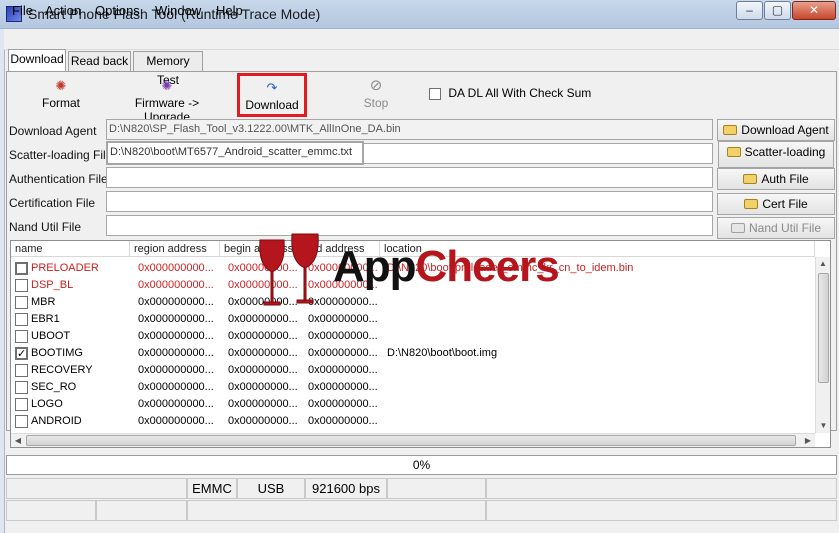  What do you see at coordinates (409, 201) in the screenshot?
I see `certification-file-field` at bounding box center [409, 201].